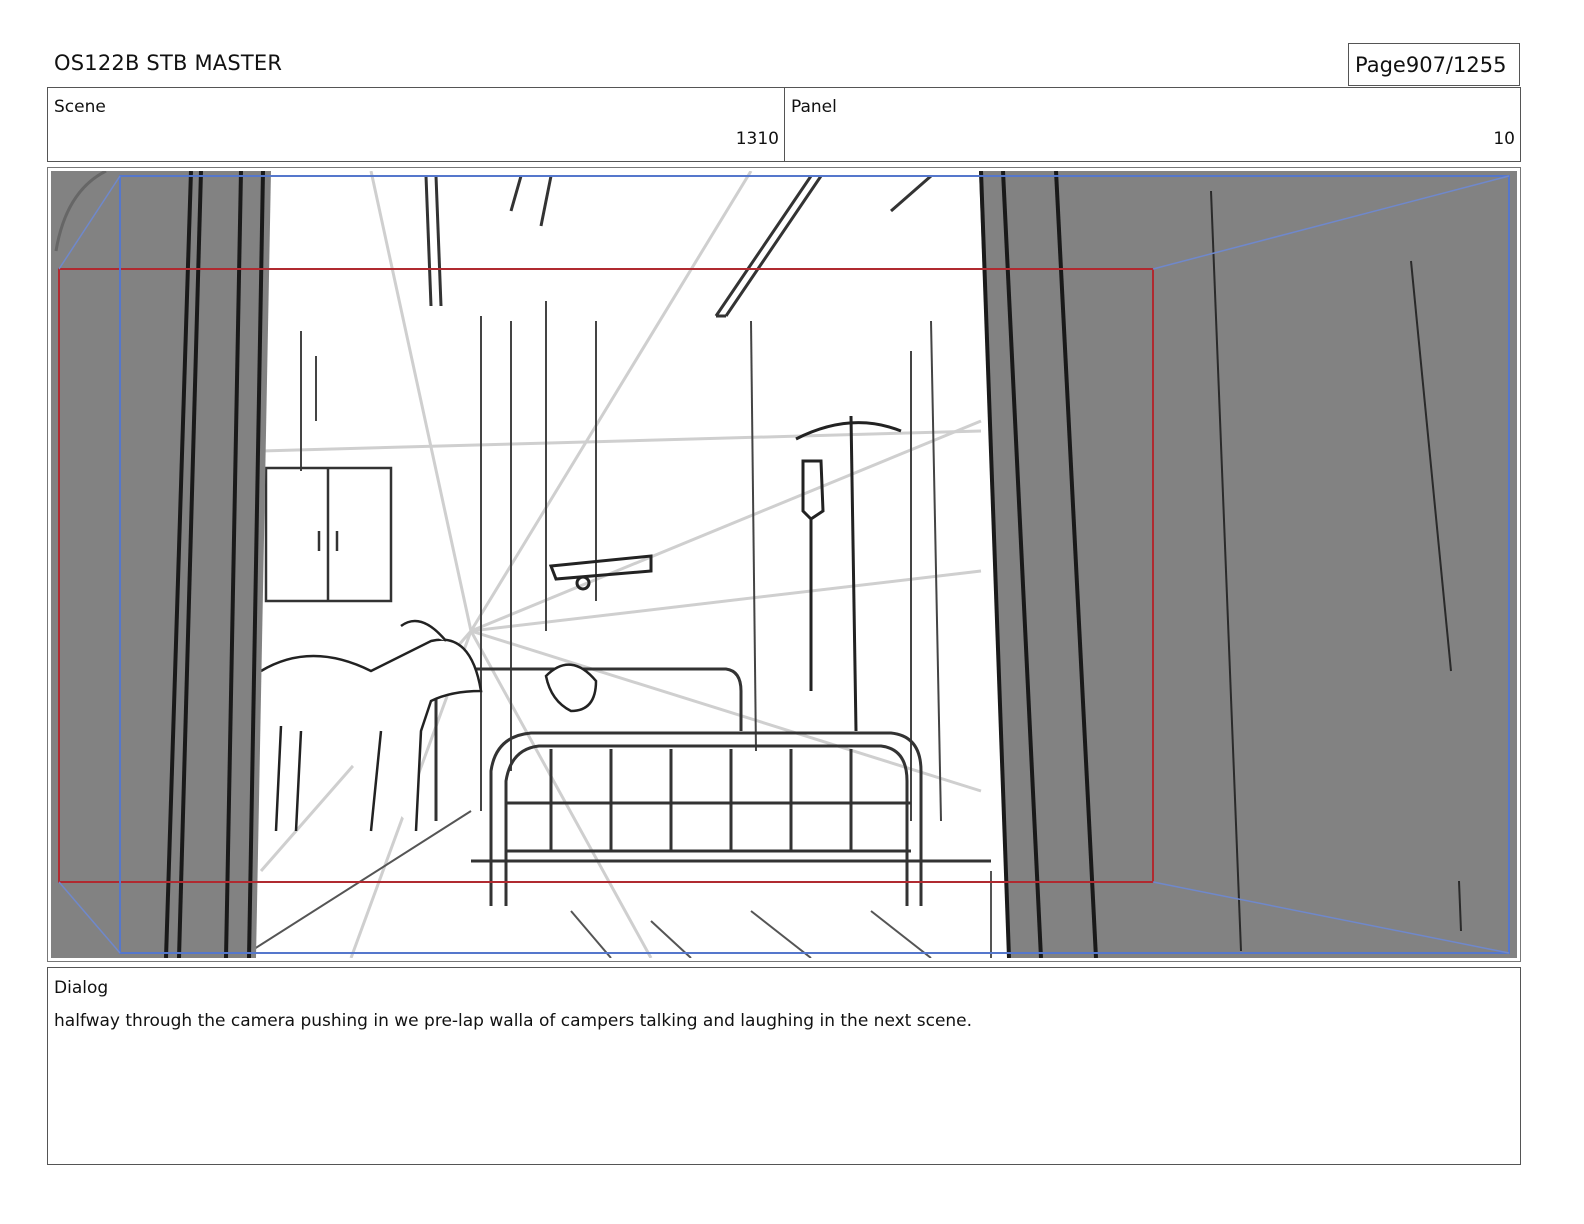  I want to click on scene-cell: Scene 1310, so click(416, 124).